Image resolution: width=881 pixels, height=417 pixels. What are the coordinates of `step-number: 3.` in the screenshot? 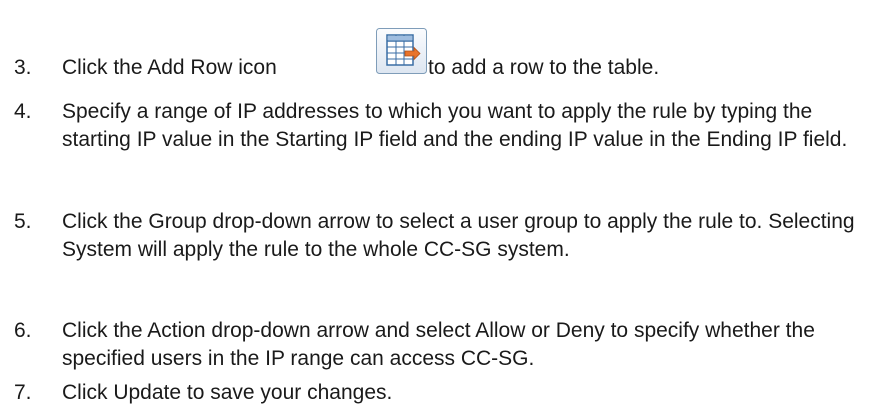 It's located at (23, 67).